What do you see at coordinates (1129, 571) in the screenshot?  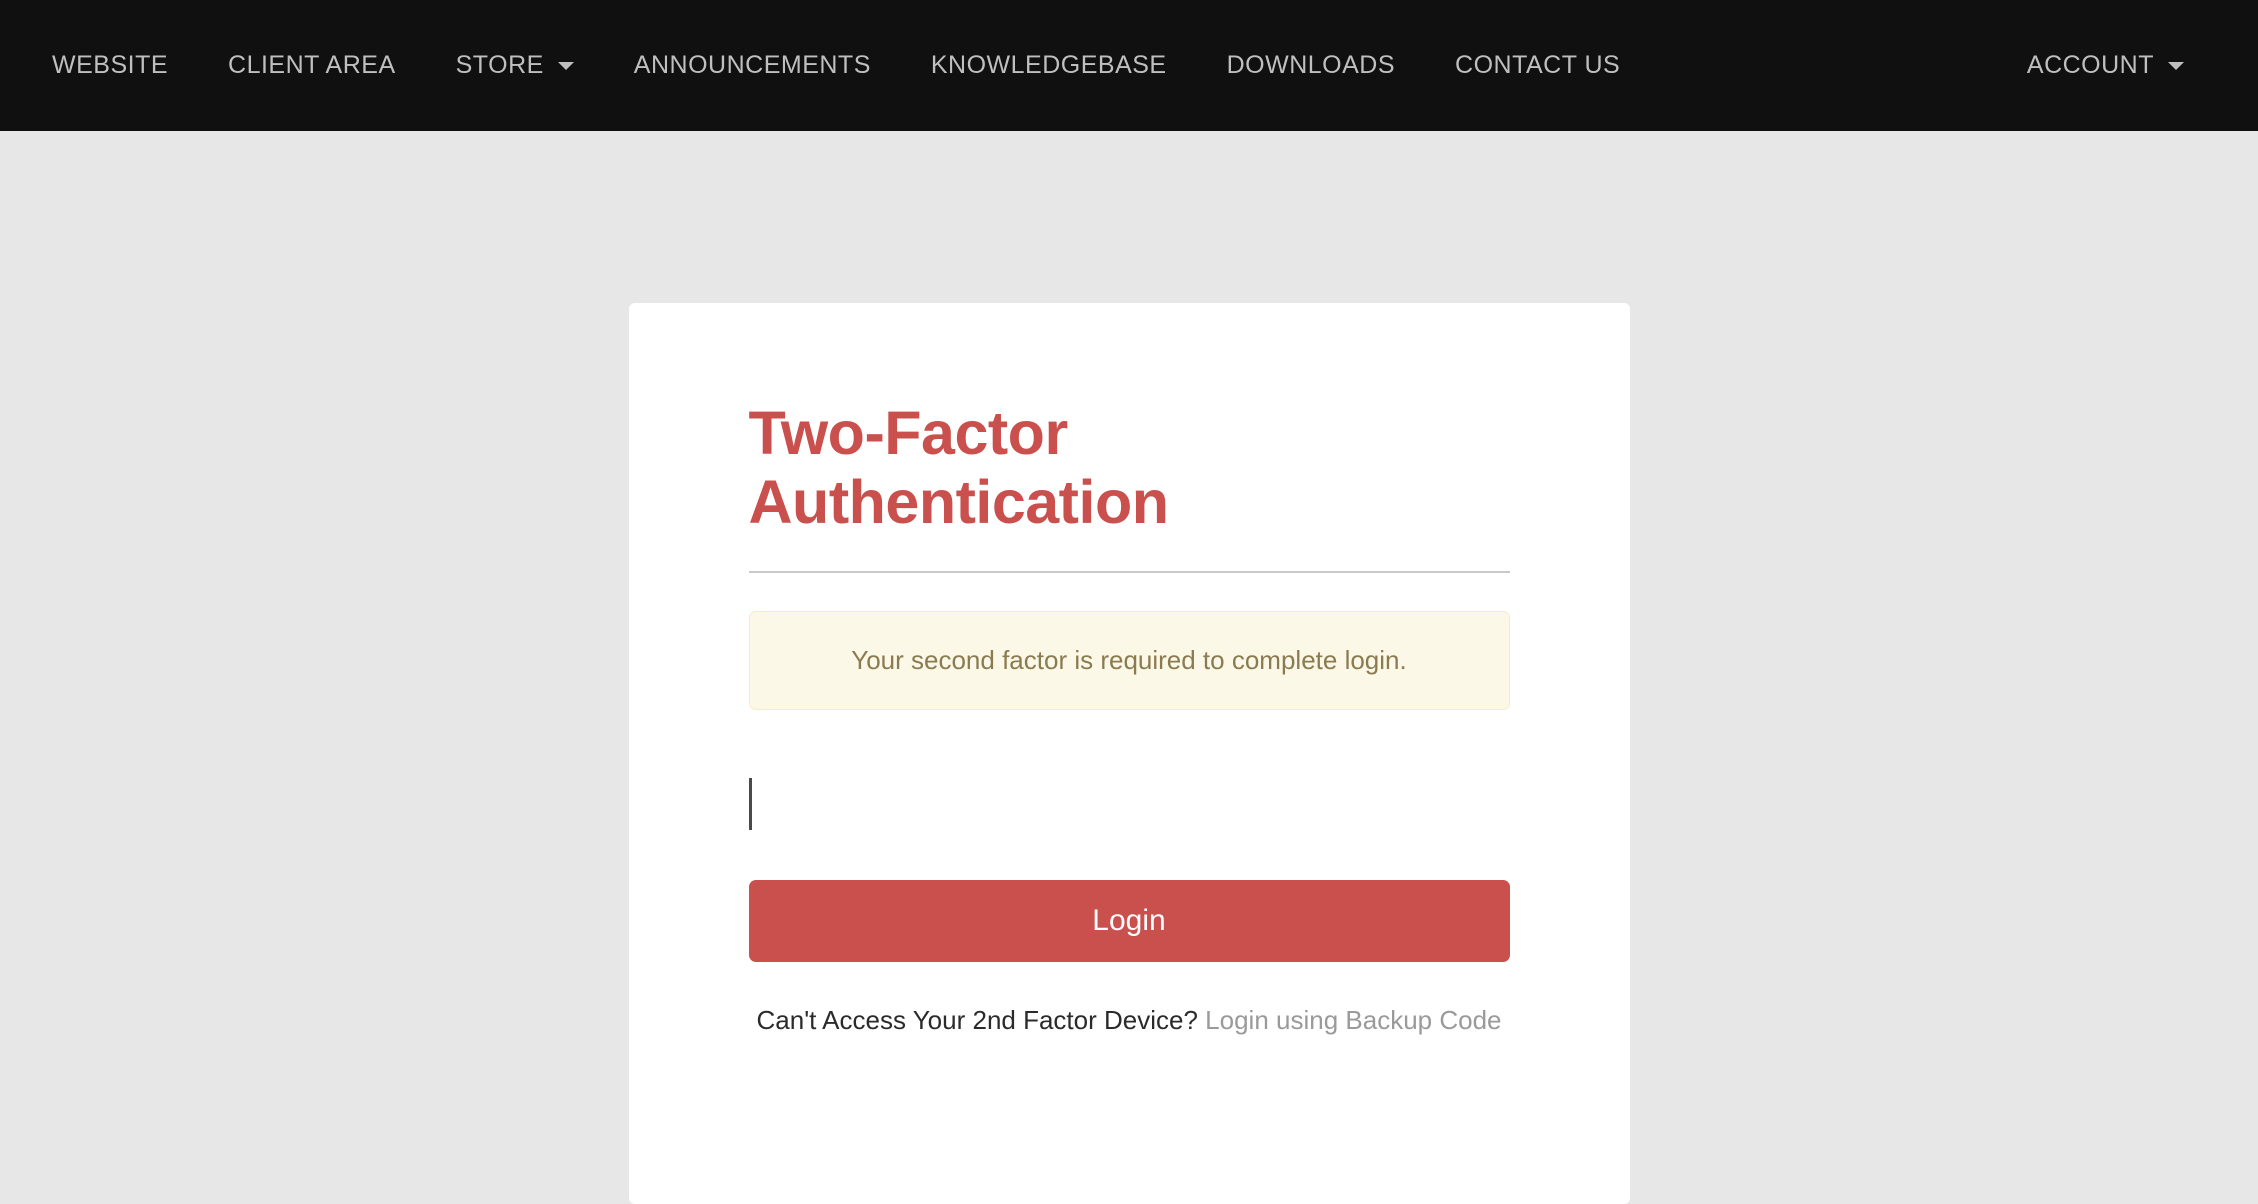 I see `title-divider` at bounding box center [1129, 571].